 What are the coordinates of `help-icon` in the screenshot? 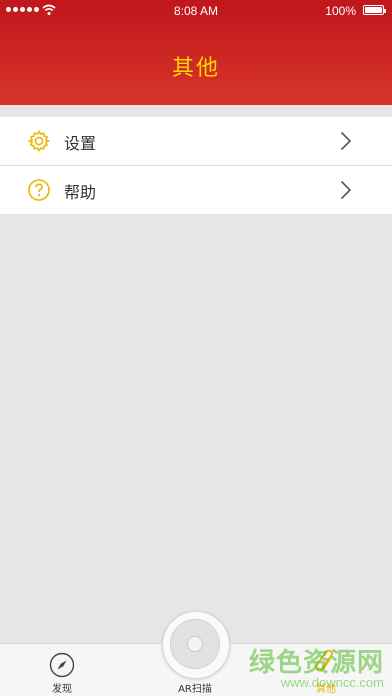 It's located at (39, 190).